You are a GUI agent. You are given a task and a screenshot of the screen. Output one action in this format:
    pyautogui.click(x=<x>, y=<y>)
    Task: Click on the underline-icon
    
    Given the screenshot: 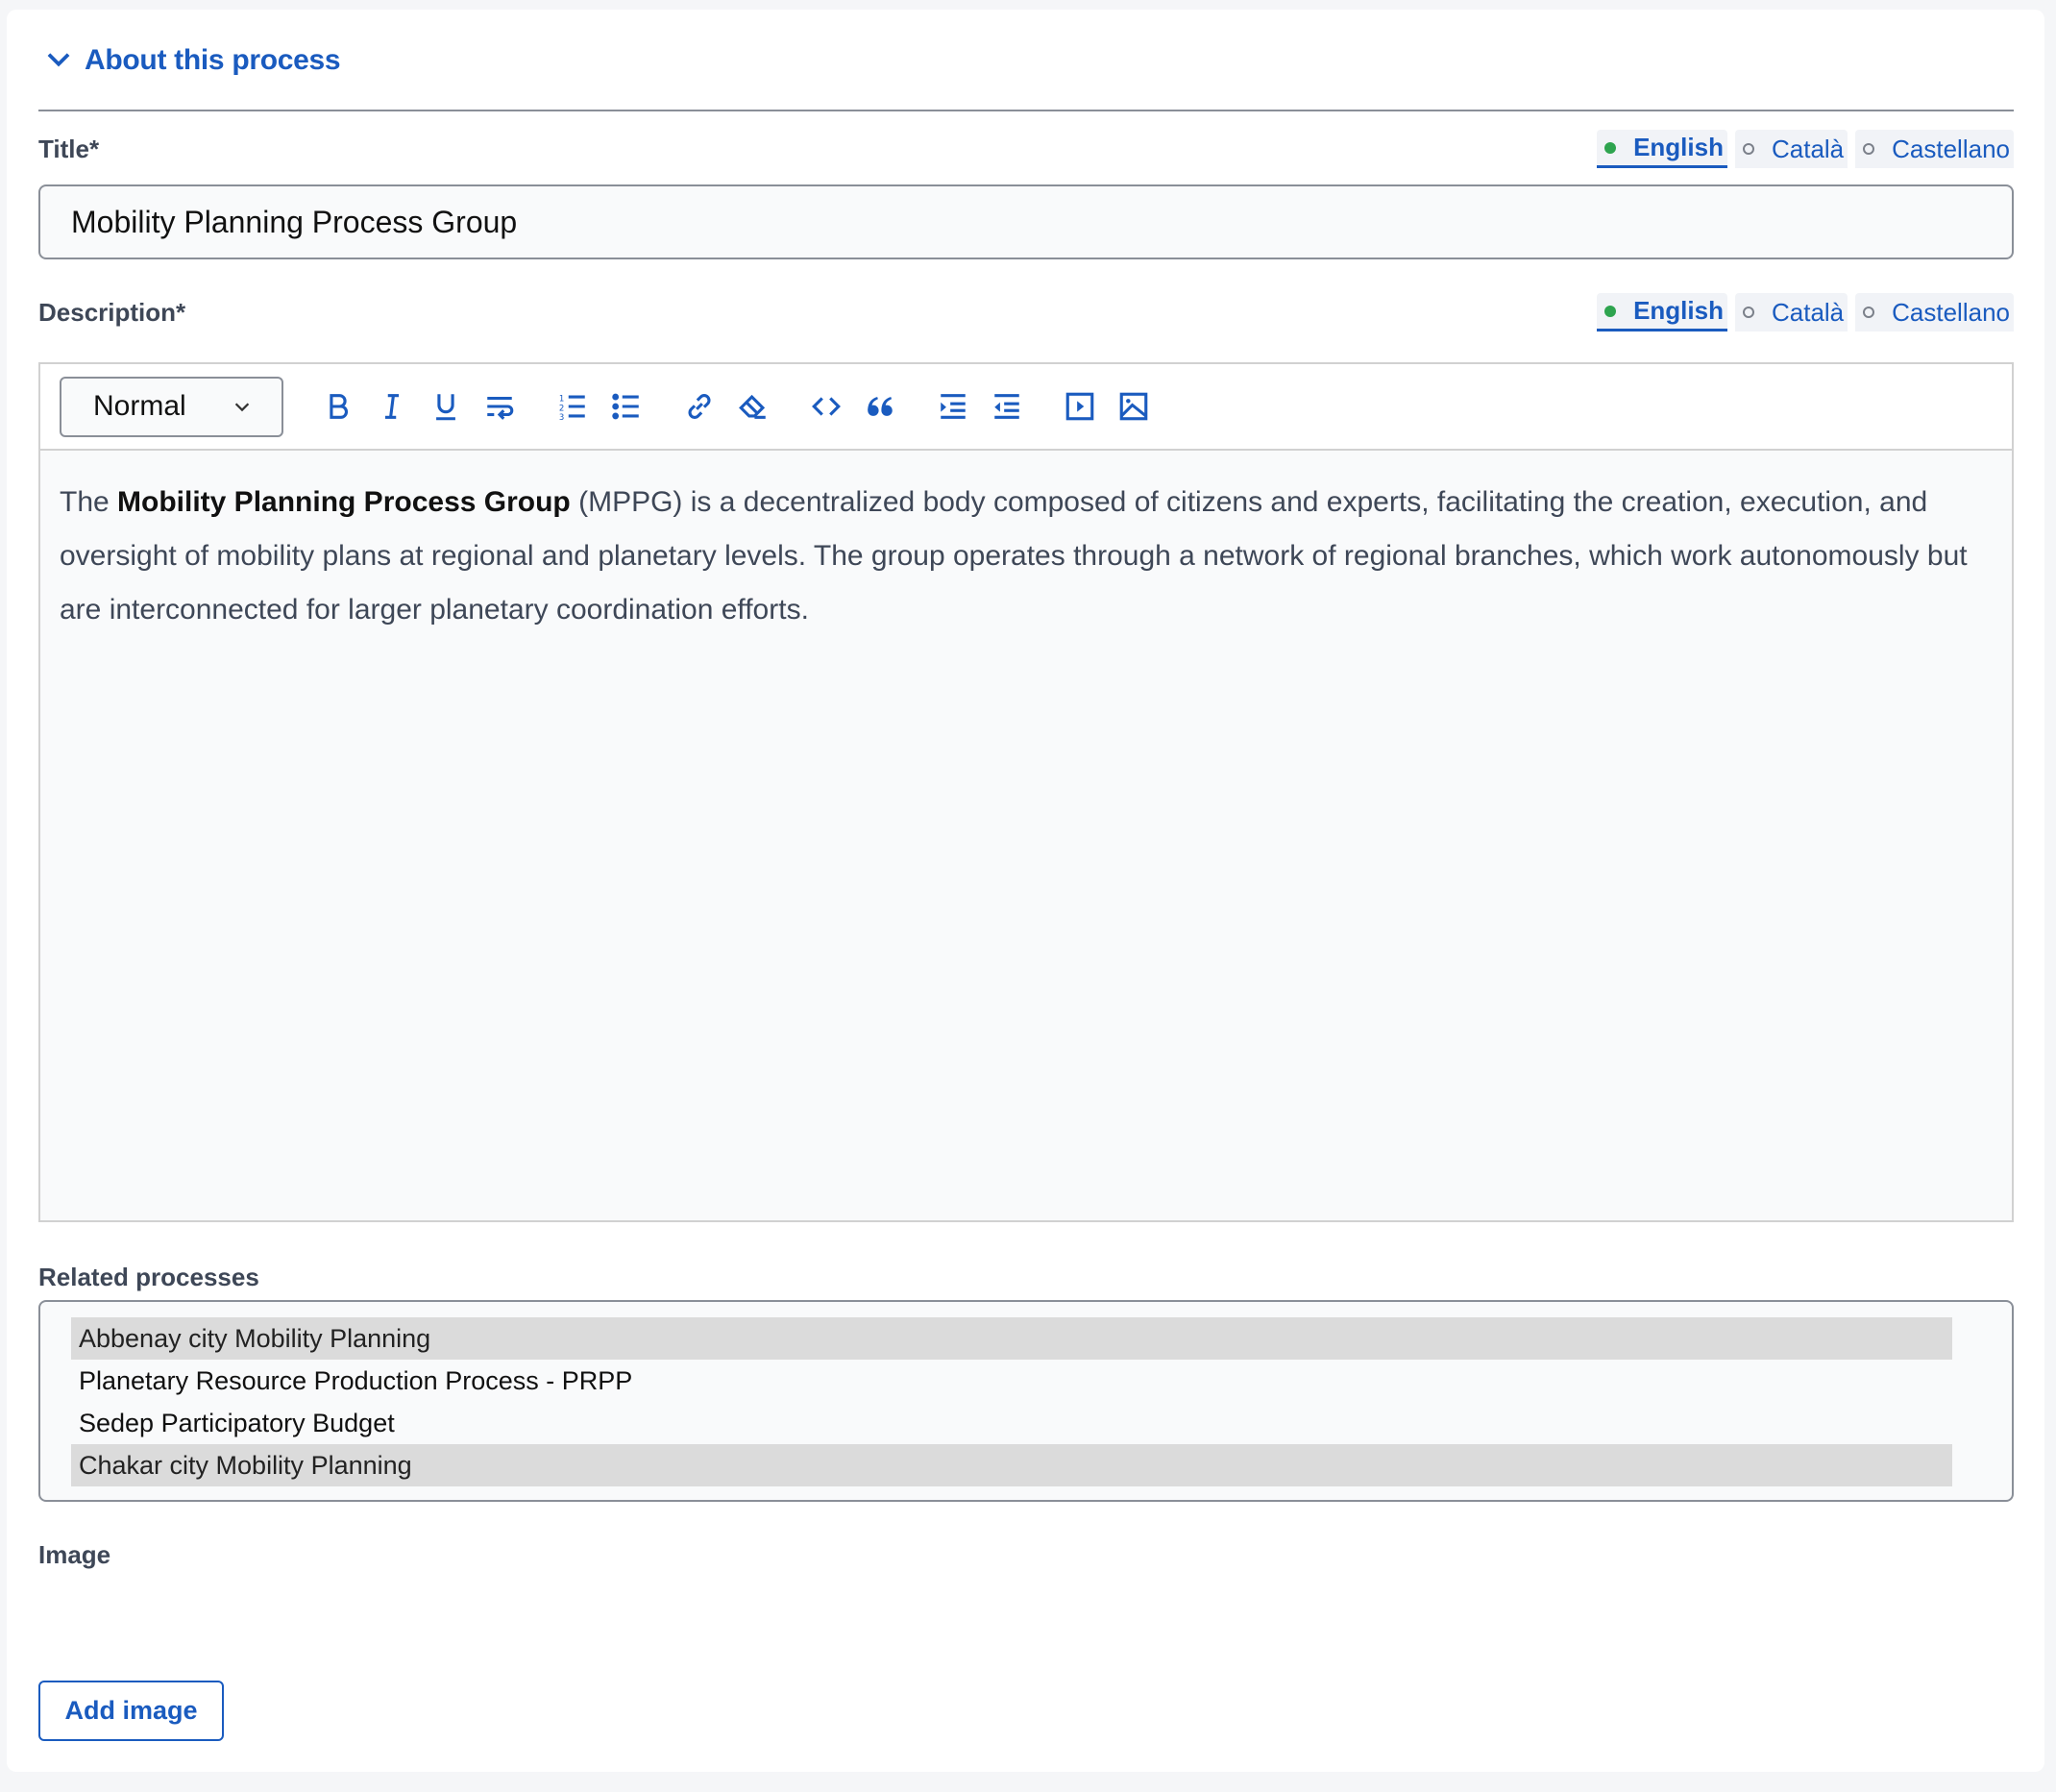 What is the action you would take?
    pyautogui.click(x=445, y=408)
    